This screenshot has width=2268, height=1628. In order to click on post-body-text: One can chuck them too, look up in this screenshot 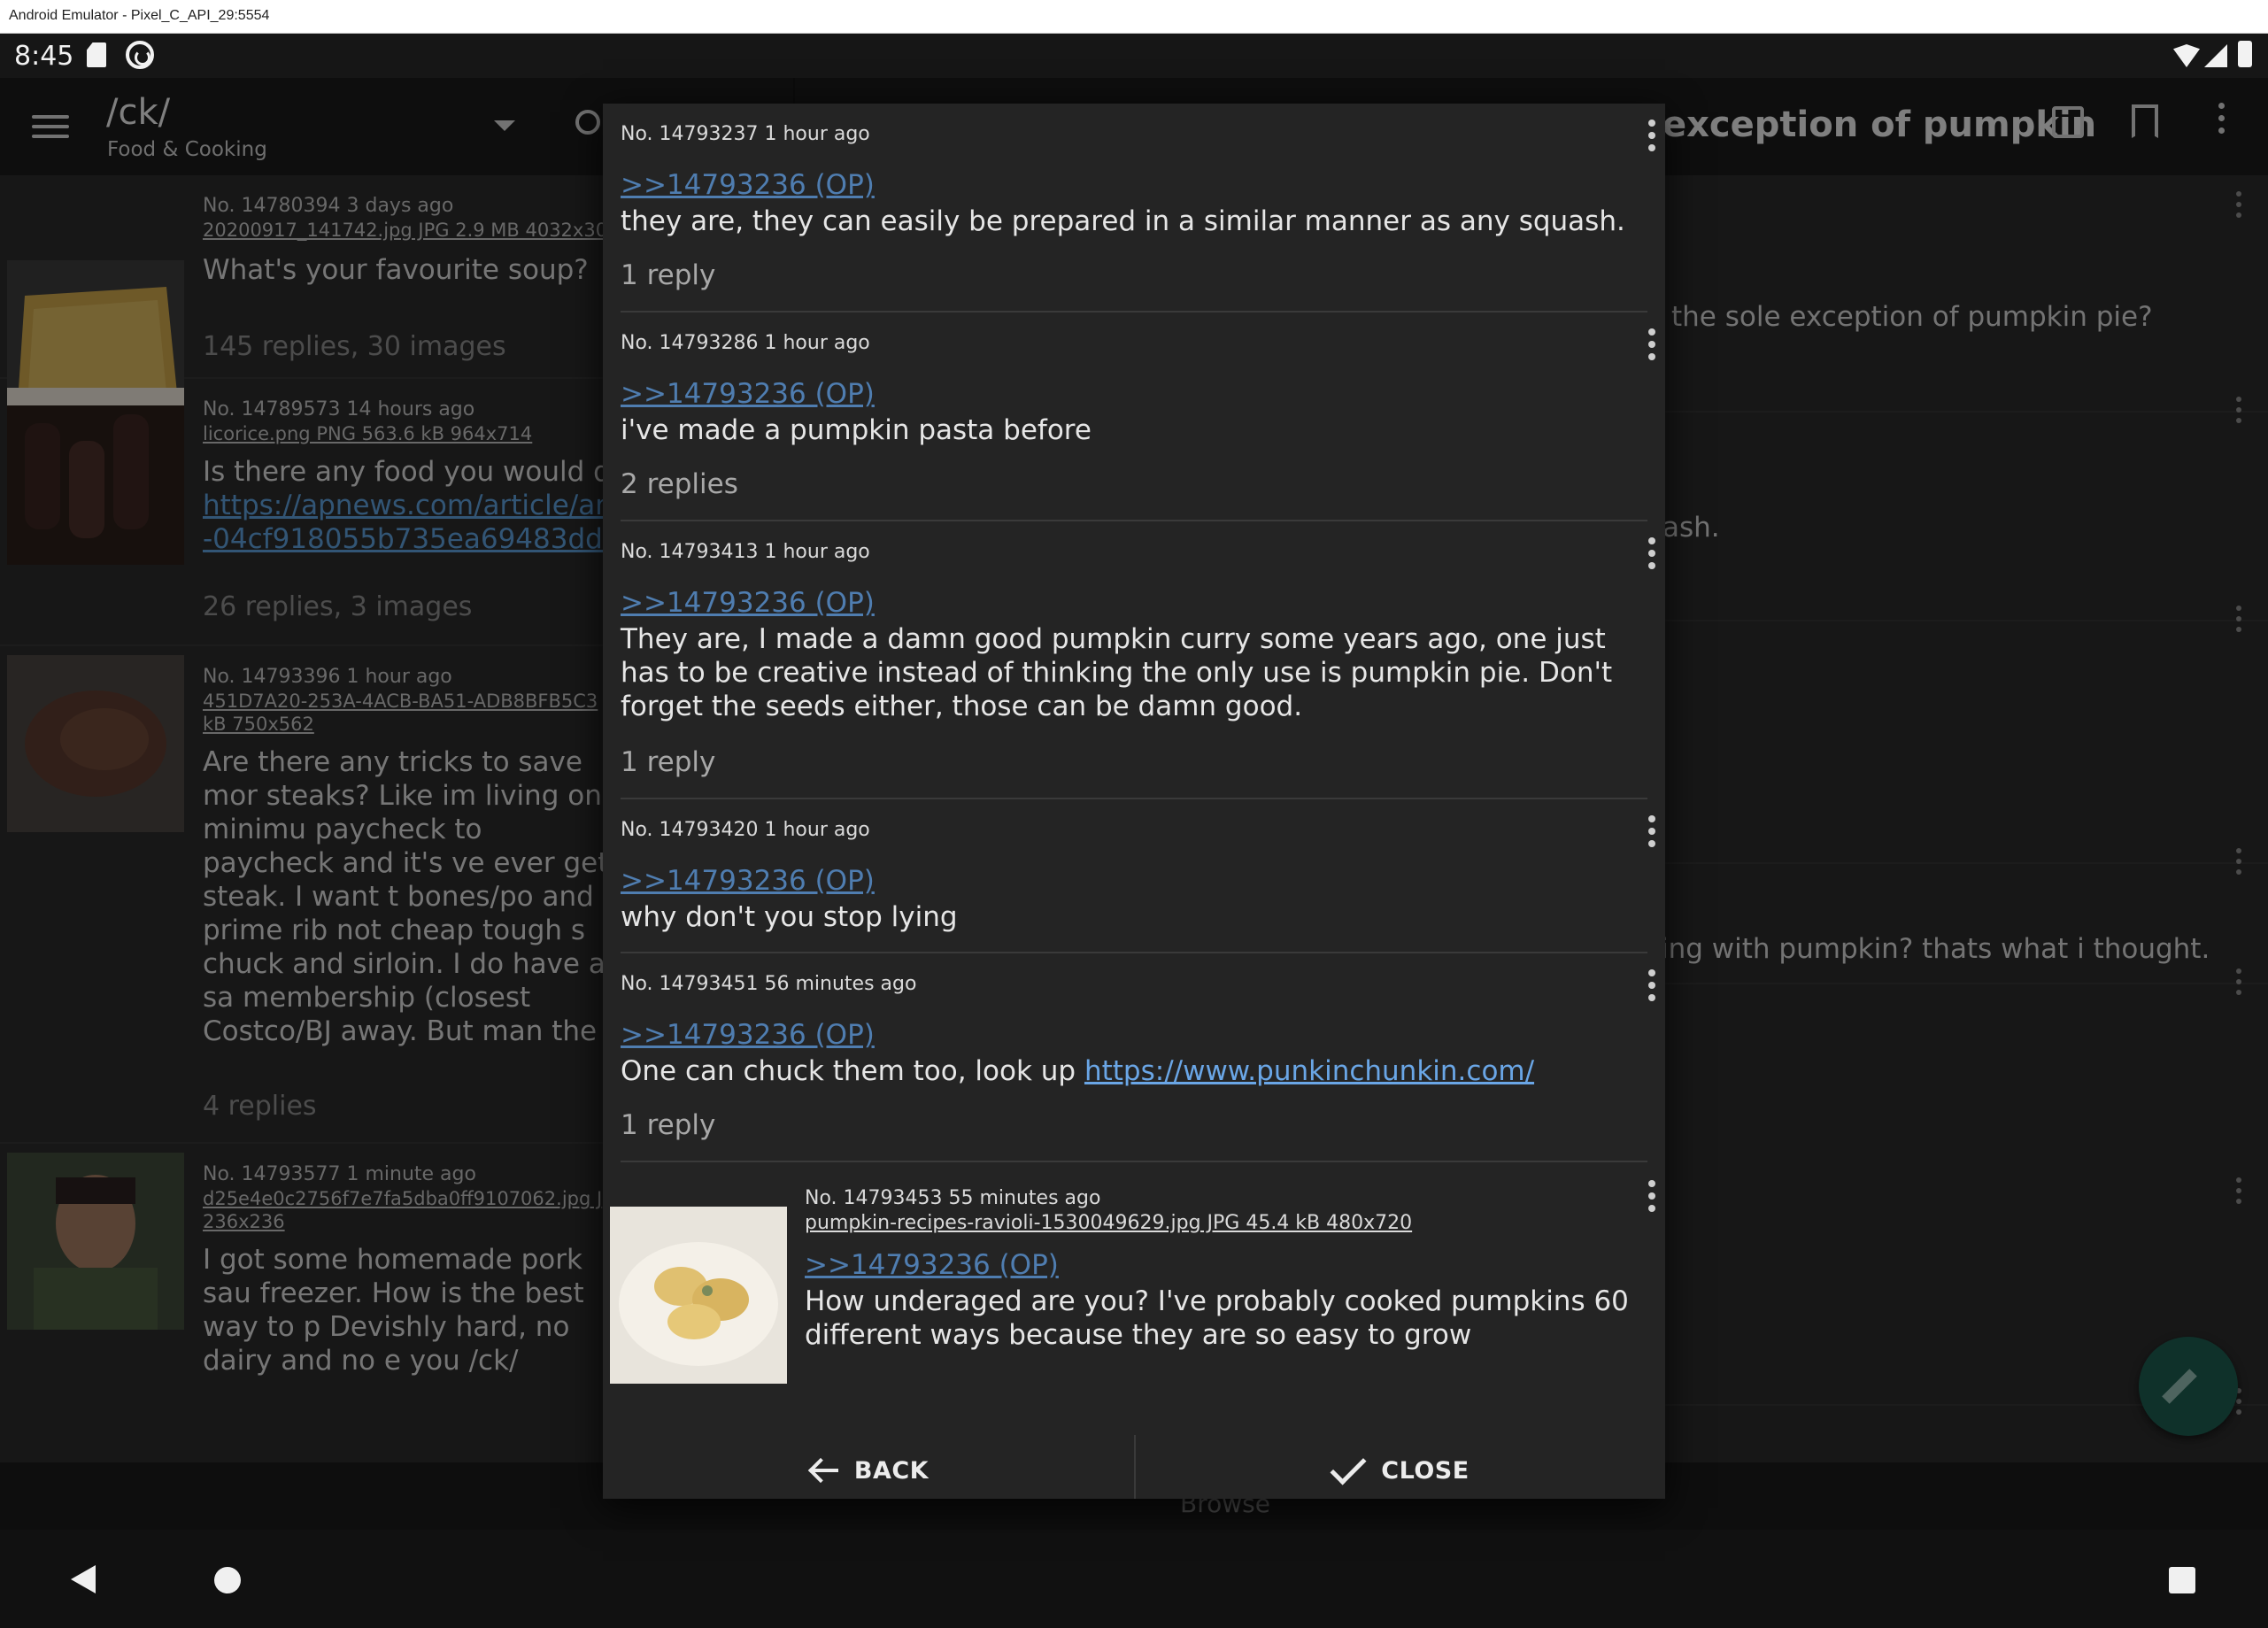, I will do `click(852, 1071)`.